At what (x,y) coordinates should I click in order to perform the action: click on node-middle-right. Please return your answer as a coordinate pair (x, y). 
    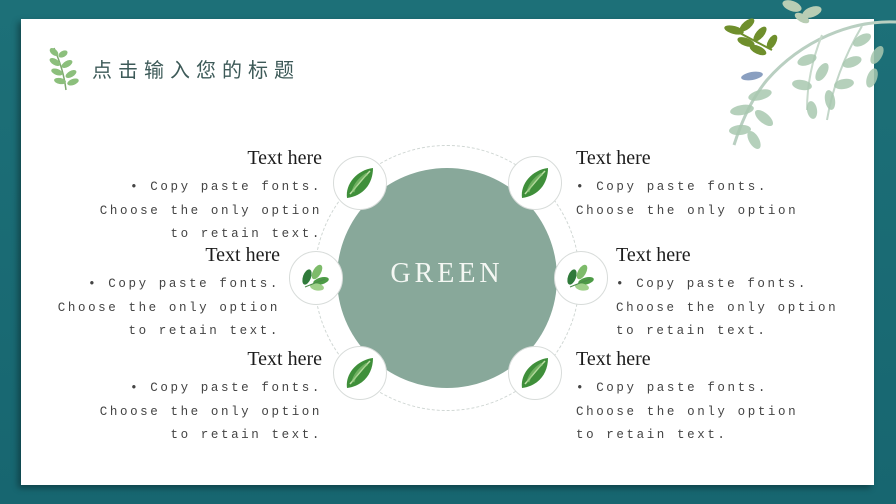
    Looking at the image, I should click on (581, 278).